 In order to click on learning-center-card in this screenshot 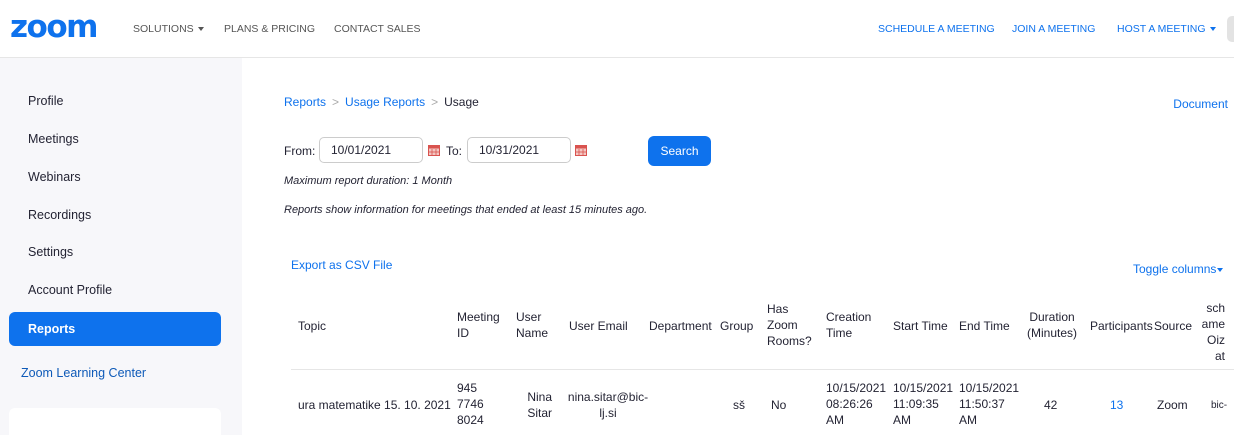, I will do `click(115, 428)`.